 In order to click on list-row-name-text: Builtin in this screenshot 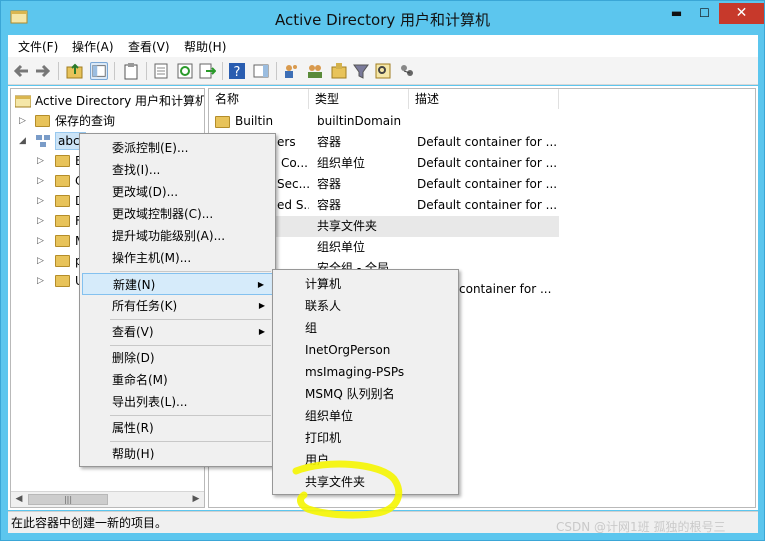, I will do `click(254, 121)`.